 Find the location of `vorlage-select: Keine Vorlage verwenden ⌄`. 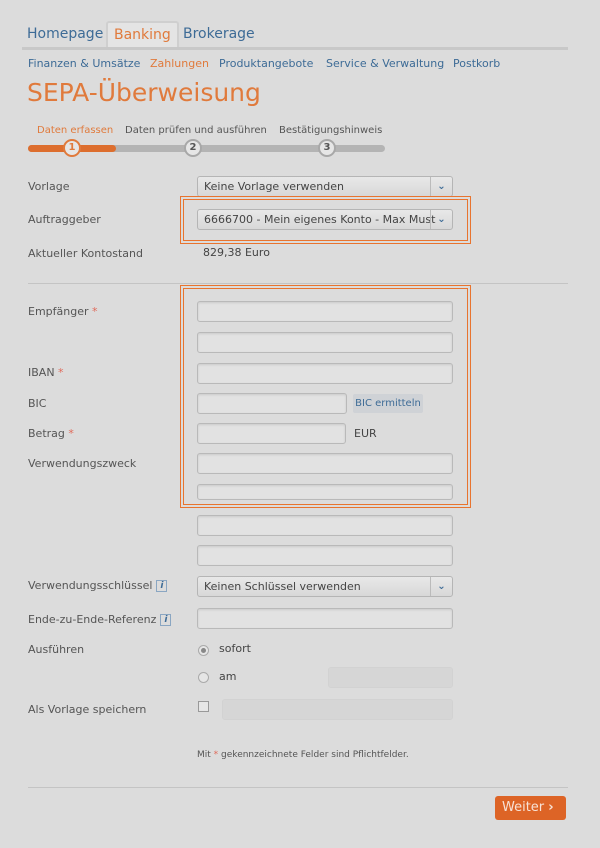

vorlage-select: Keine Vorlage verwenden ⌄ is located at coordinates (325, 186).